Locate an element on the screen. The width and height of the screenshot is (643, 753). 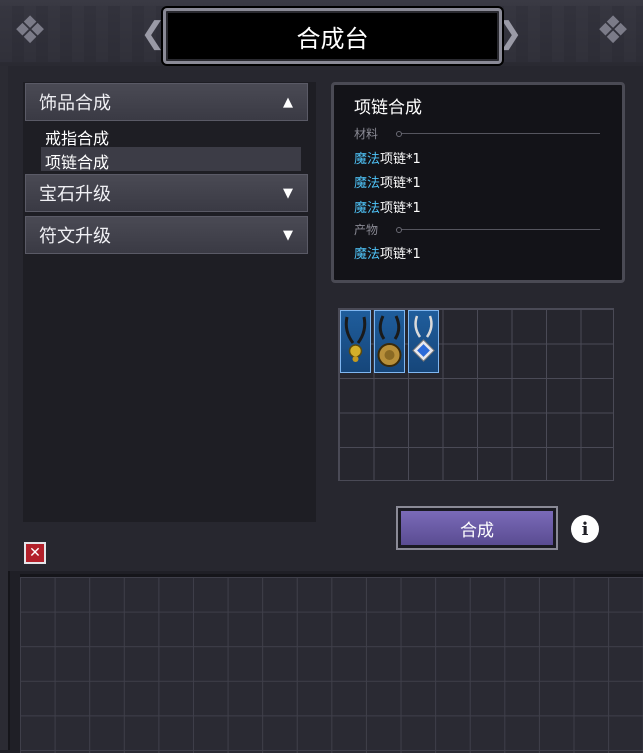
category-label: 饰品合成 is located at coordinates (75, 103).